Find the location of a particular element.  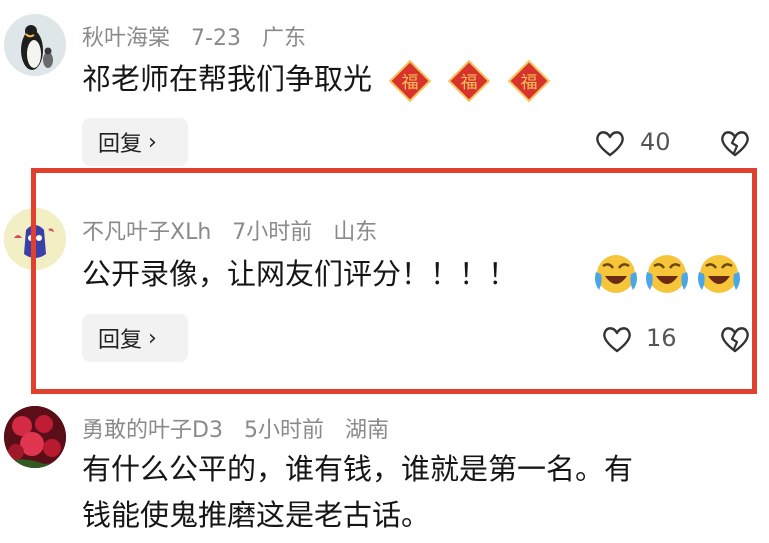

comment-meta: 勇敢的叶子D3 5小时前 湖南 is located at coordinates (242, 428).